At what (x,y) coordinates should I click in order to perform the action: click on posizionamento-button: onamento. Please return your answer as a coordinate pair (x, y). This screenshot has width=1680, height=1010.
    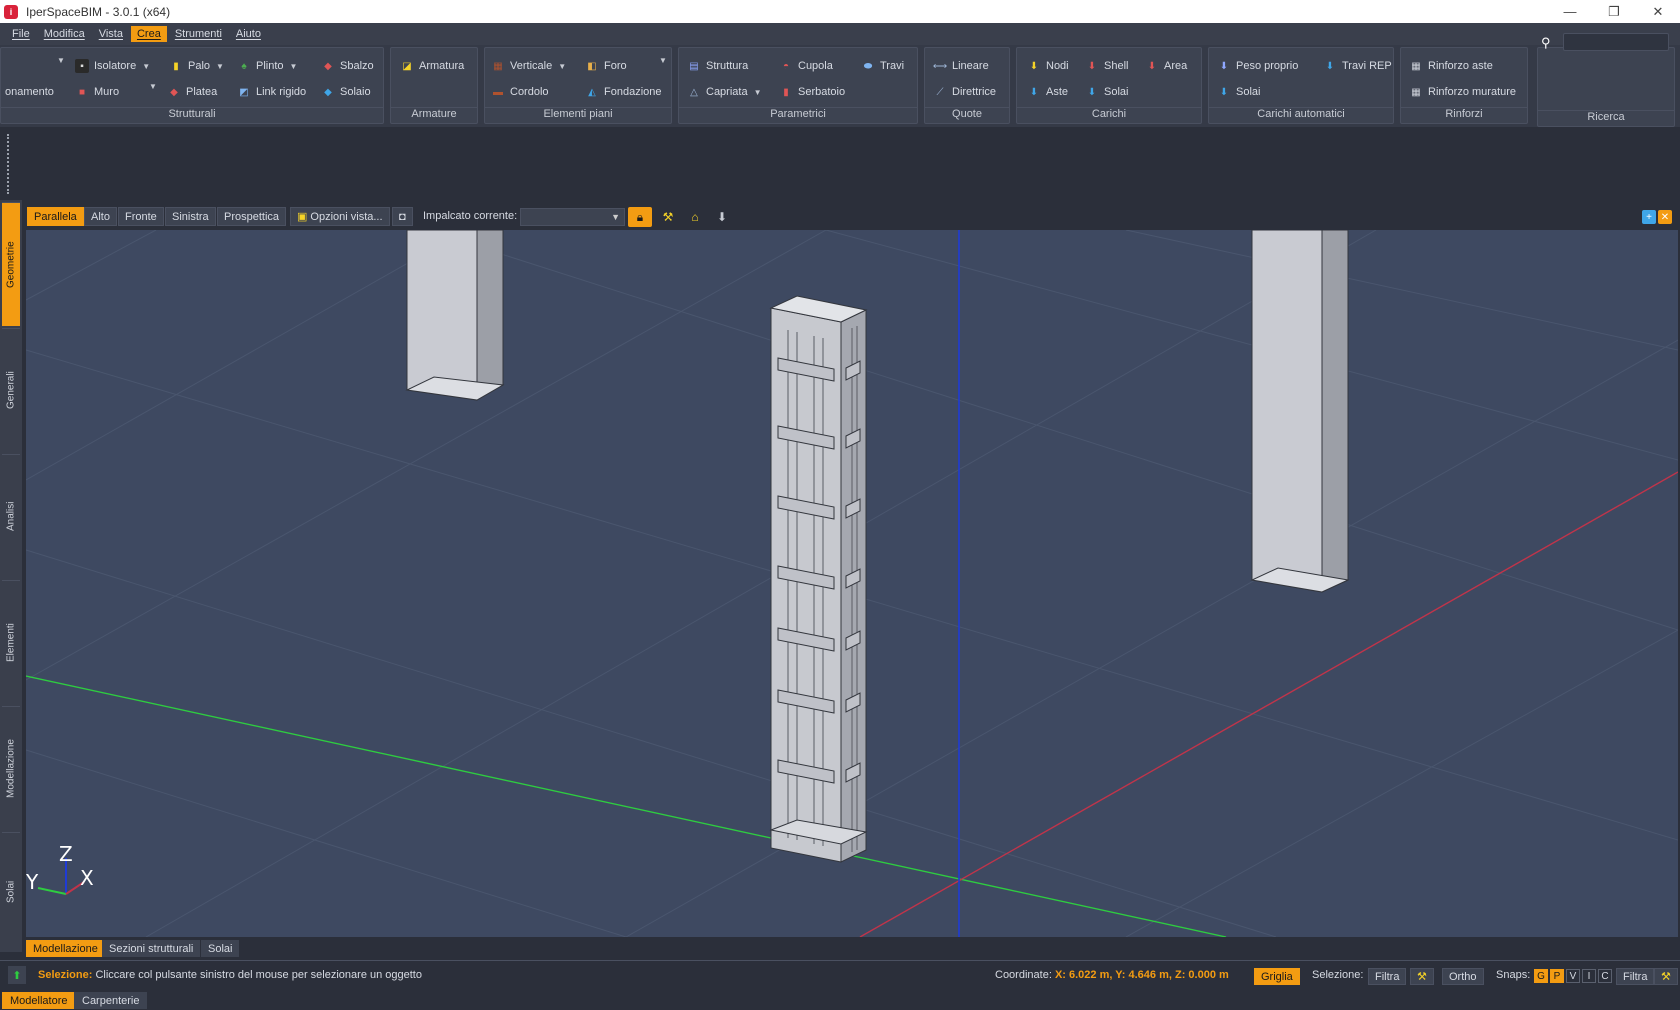
    Looking at the image, I should click on (29, 92).